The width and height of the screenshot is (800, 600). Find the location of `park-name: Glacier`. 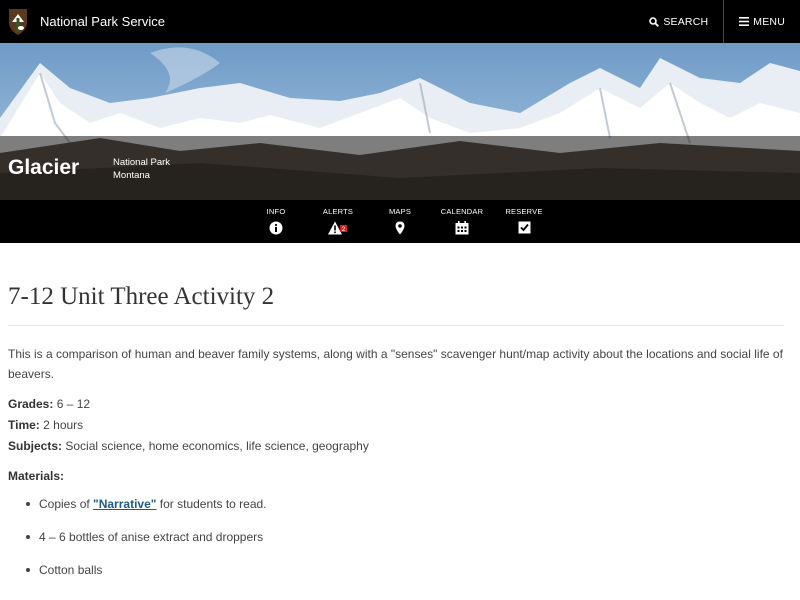

park-name: Glacier is located at coordinates (43, 168).